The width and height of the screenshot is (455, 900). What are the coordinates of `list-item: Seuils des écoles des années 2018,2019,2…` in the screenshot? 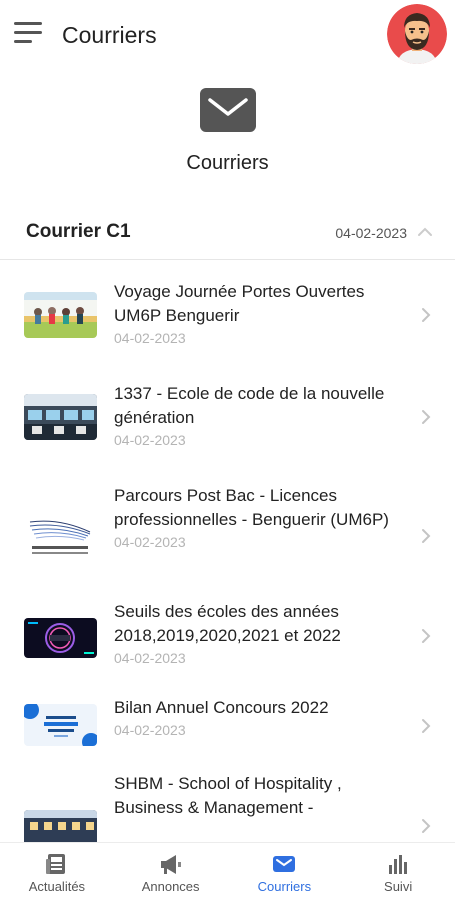 It's located at (227, 643).